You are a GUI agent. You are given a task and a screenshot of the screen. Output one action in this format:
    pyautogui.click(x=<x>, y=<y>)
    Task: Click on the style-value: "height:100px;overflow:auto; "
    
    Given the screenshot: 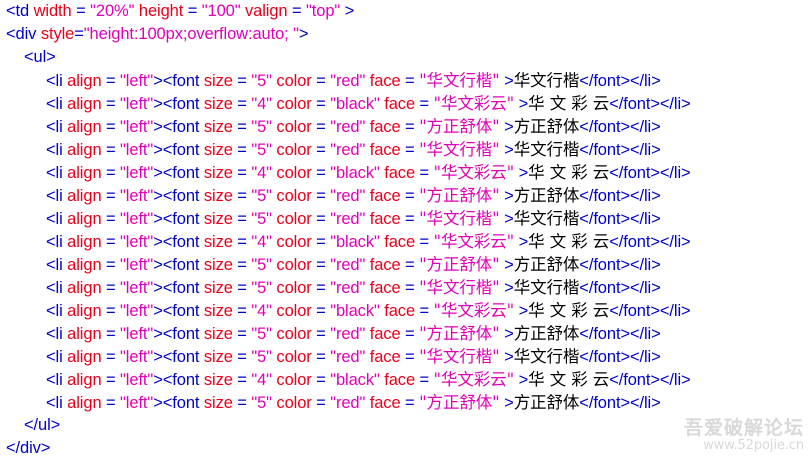 What is the action you would take?
    pyautogui.click(x=191, y=34)
    